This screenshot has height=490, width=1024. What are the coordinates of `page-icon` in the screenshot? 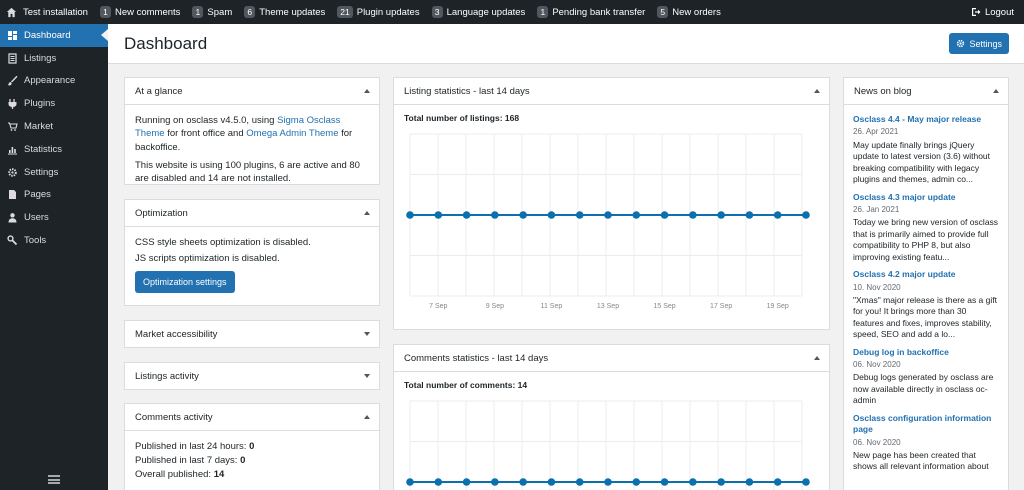 It's located at (12, 194).